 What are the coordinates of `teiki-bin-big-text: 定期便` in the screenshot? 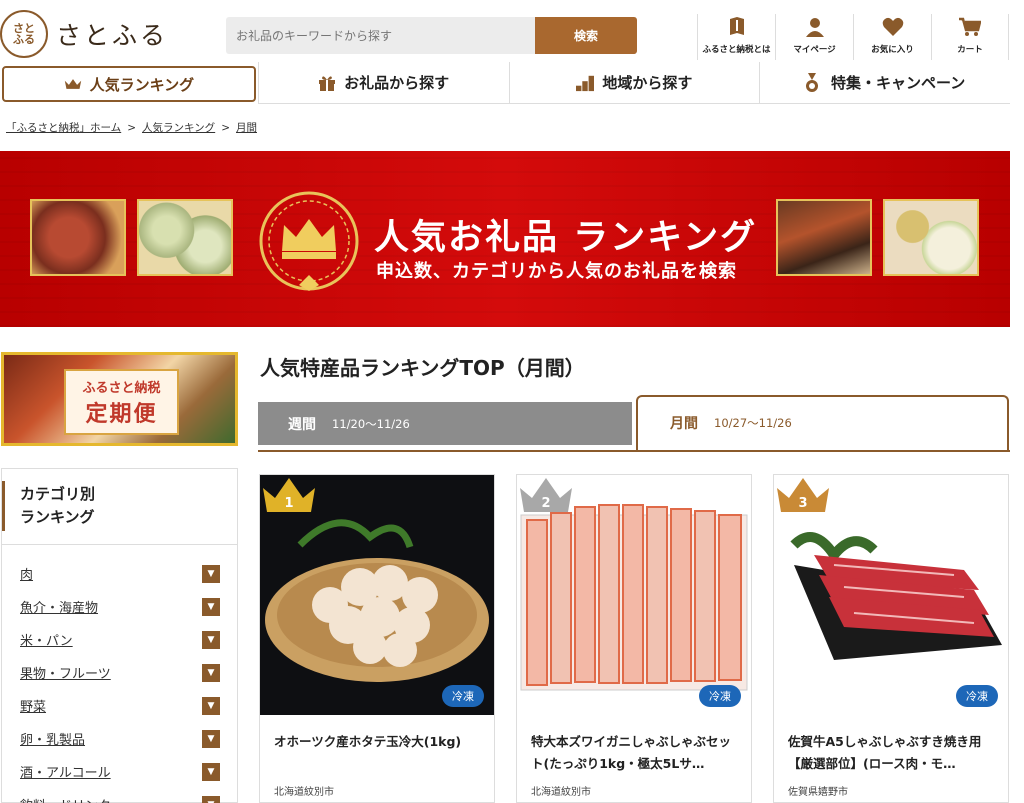 It's located at (121, 414).